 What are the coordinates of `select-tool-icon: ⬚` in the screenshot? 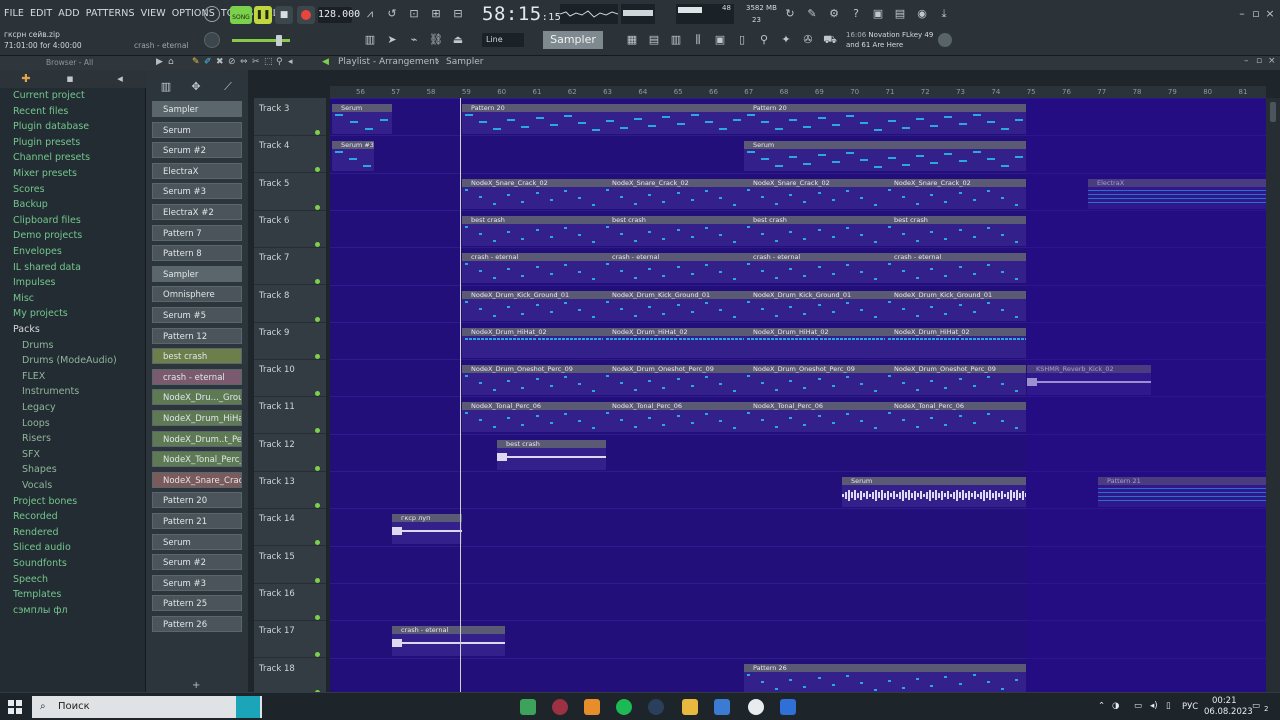 It's located at (268, 62).